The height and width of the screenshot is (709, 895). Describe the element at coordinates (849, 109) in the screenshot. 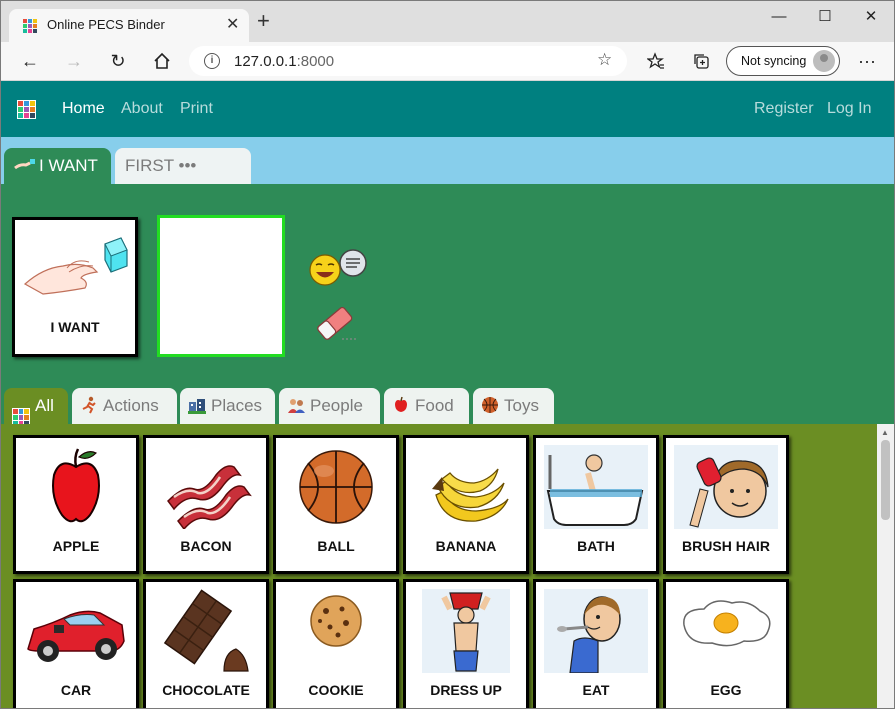

I see `nav-login-link: Log In` at that location.